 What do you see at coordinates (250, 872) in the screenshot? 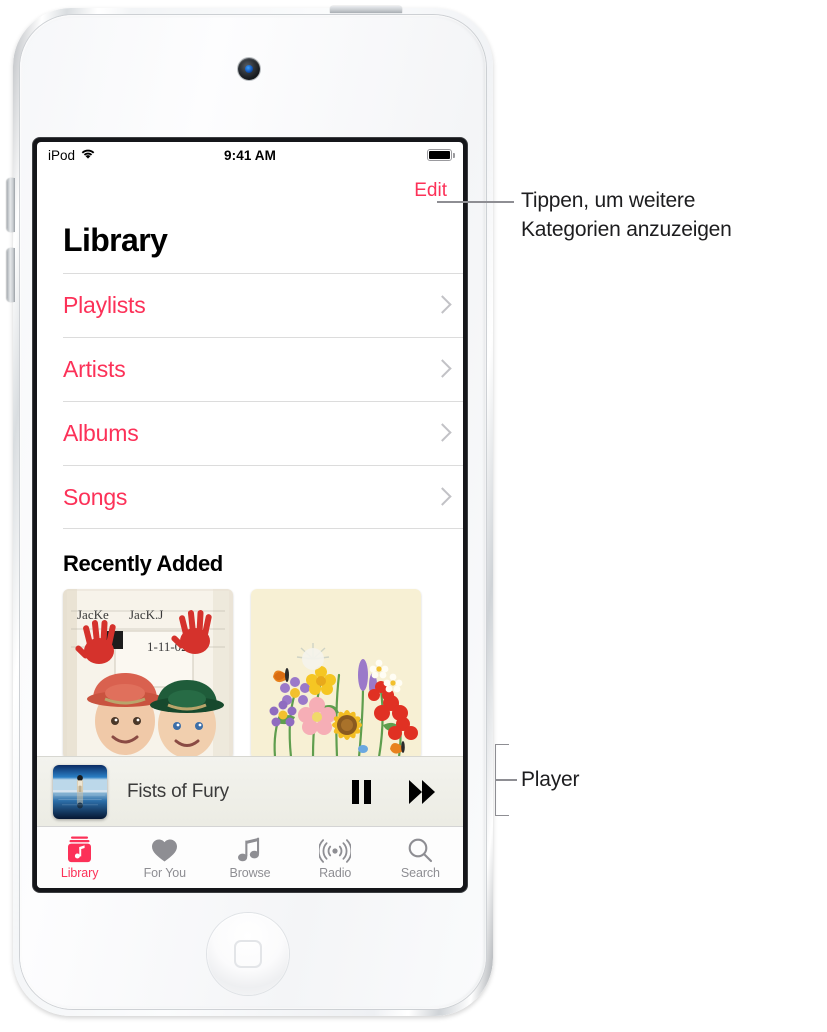
I see `tab-label: Browse` at bounding box center [250, 872].